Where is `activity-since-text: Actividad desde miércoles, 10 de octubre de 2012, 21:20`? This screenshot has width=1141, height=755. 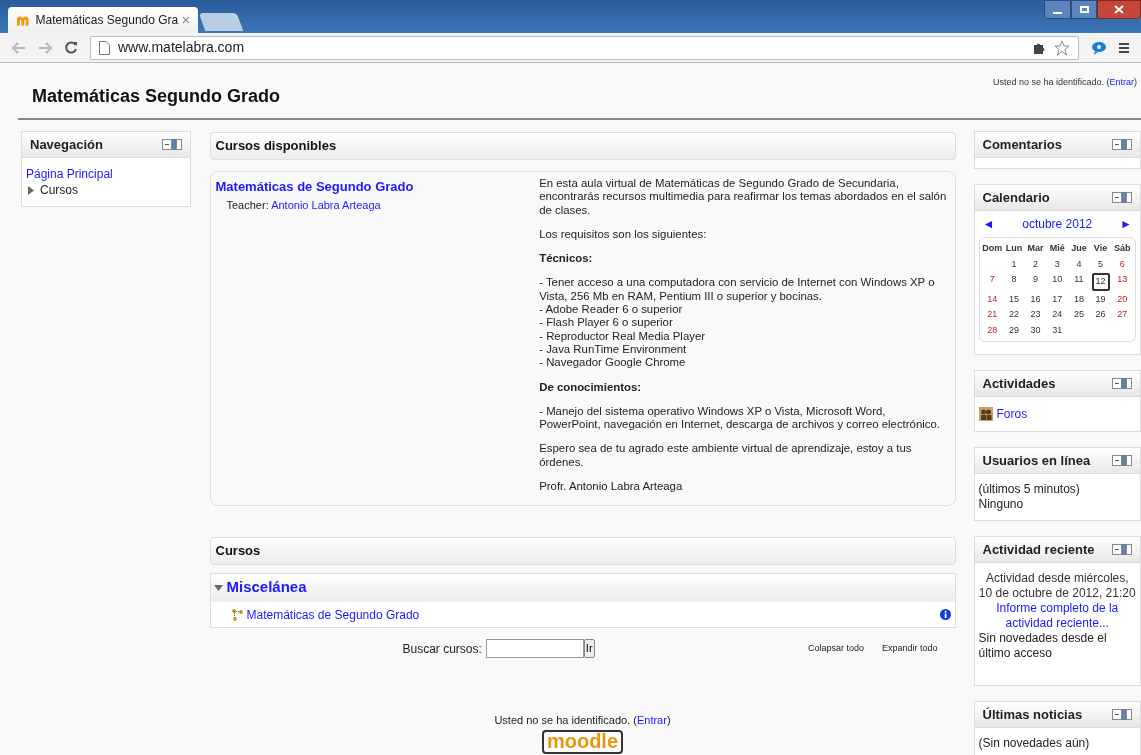
activity-since-text: Actividad desde miércoles, 10 de octubre de 2012, 21:20 is located at coordinates (1057, 586).